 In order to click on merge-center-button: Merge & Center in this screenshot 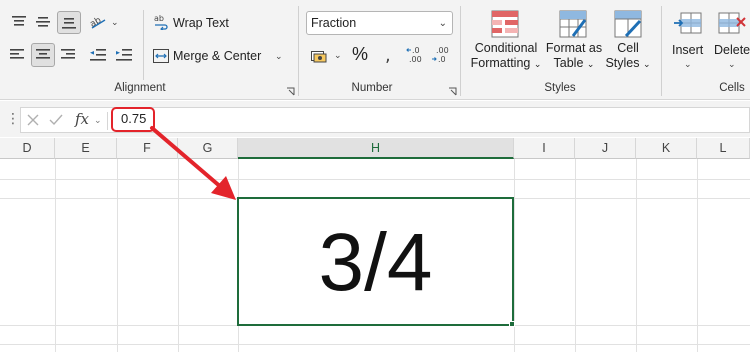, I will do `click(217, 56)`.